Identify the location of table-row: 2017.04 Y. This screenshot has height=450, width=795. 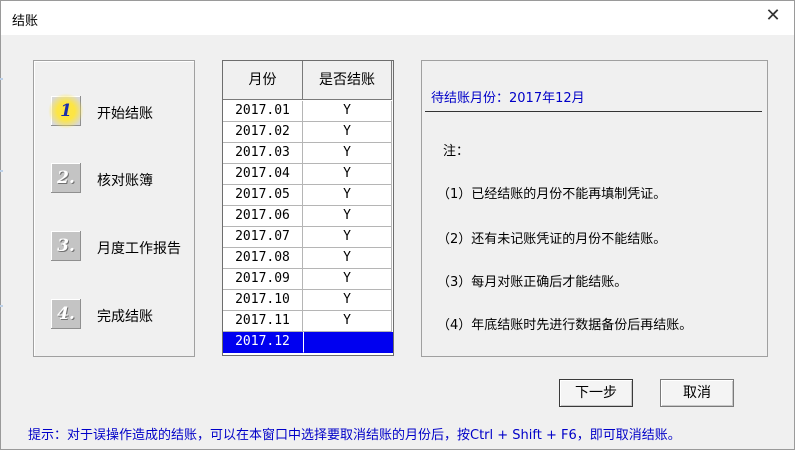
(308, 174).